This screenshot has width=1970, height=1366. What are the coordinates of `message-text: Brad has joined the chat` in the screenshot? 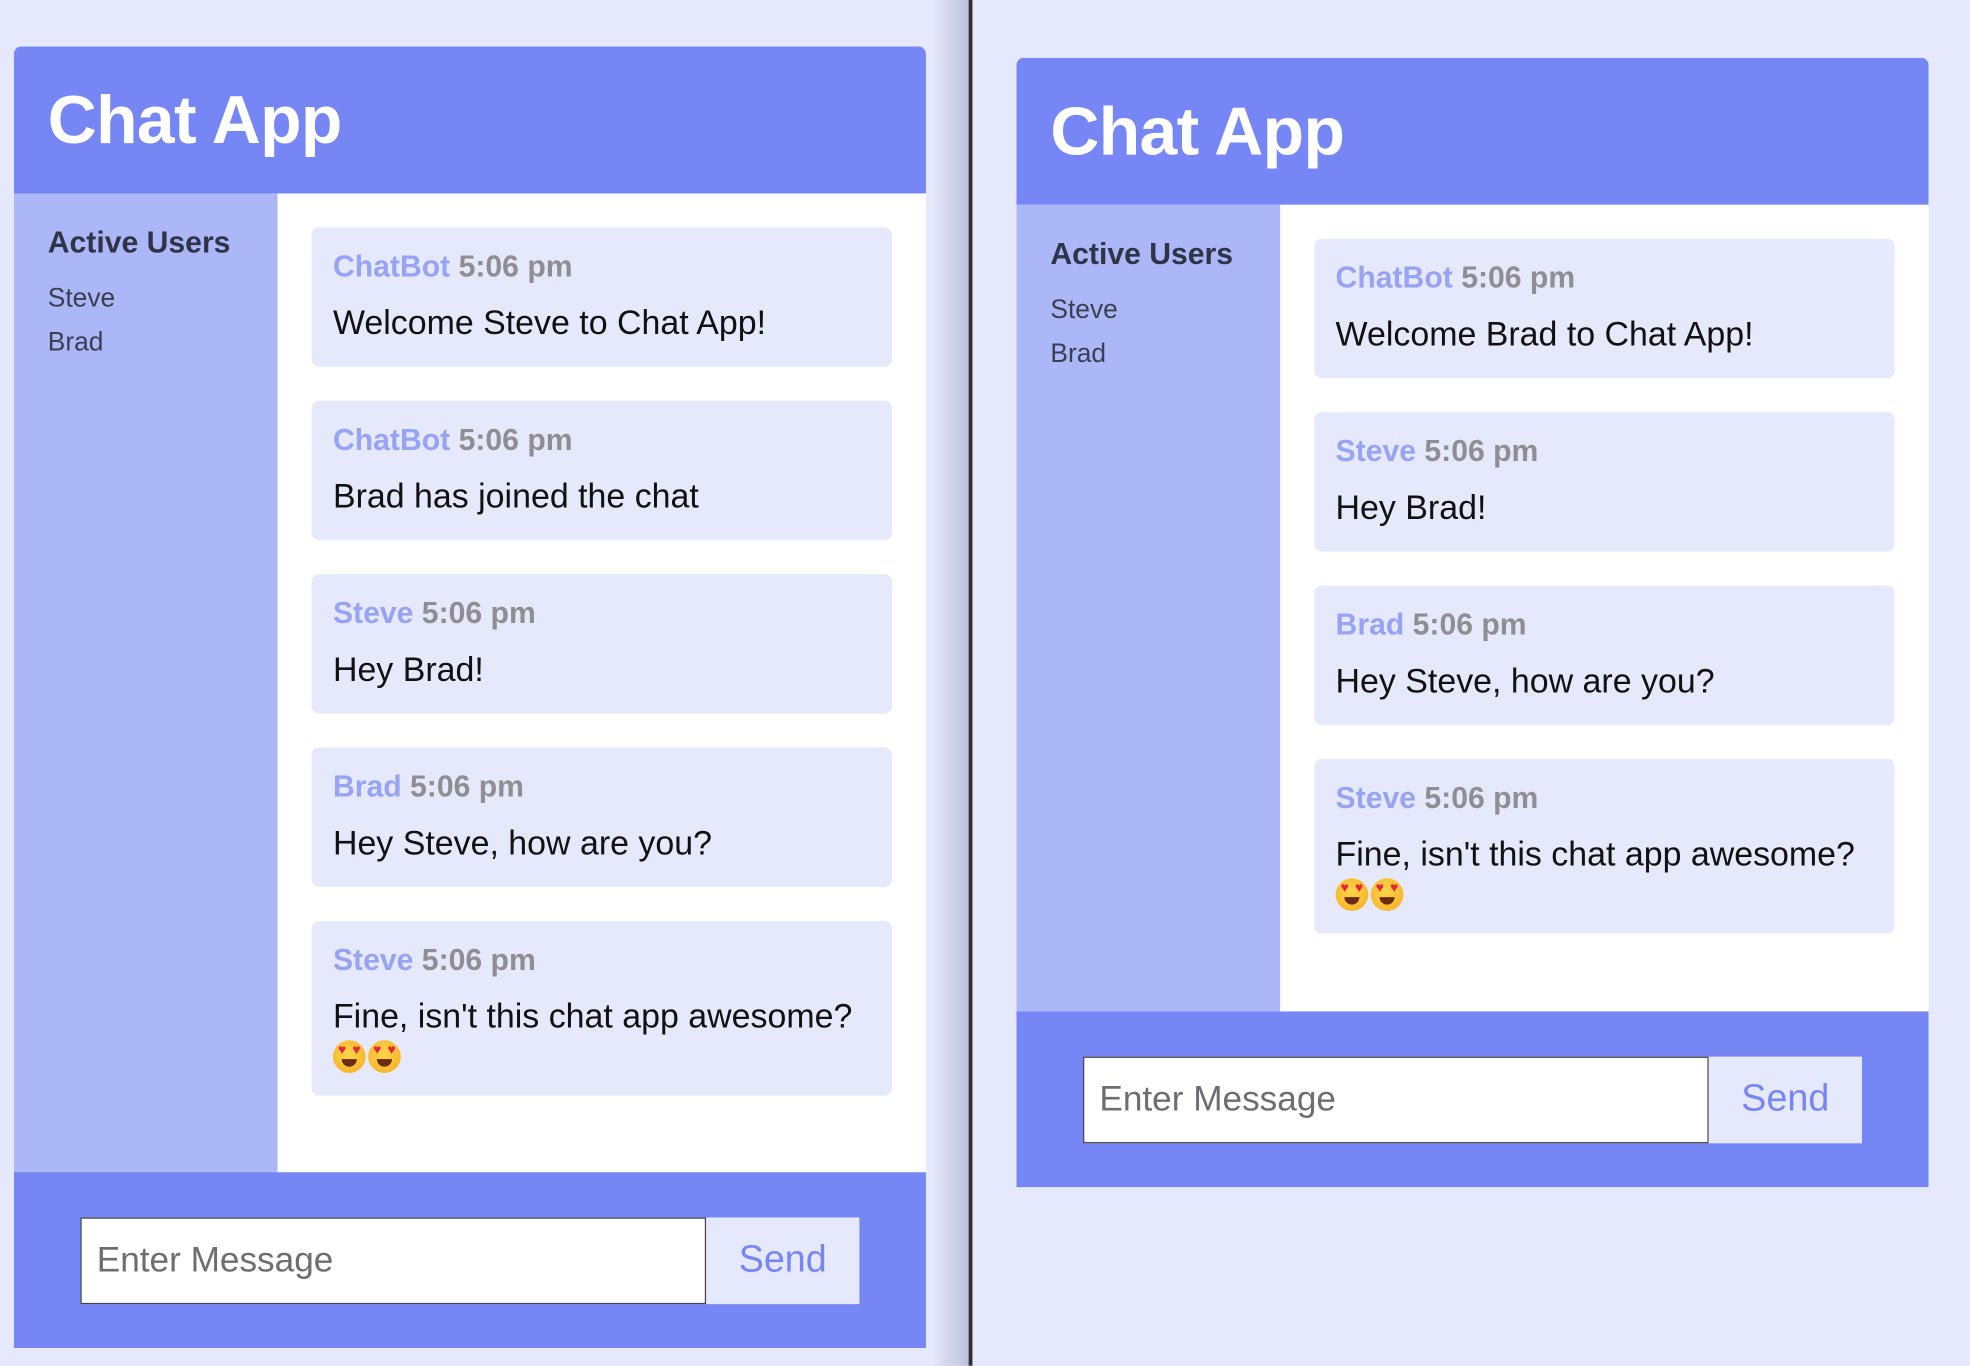 It's located at (515, 496).